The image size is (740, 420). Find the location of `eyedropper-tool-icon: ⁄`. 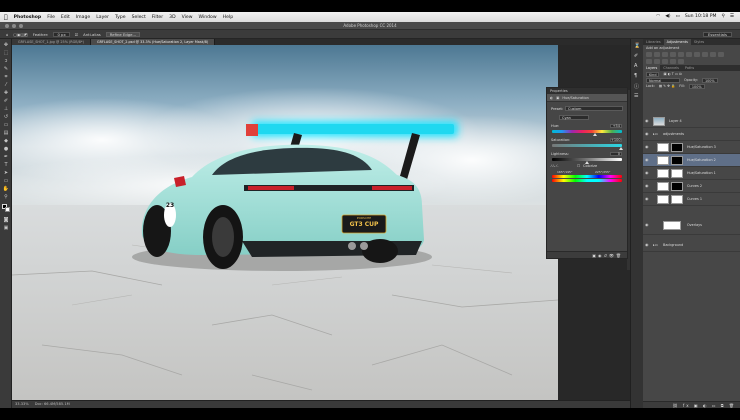

eyedropper-tool-icon: ⁄ is located at coordinates (6, 85).